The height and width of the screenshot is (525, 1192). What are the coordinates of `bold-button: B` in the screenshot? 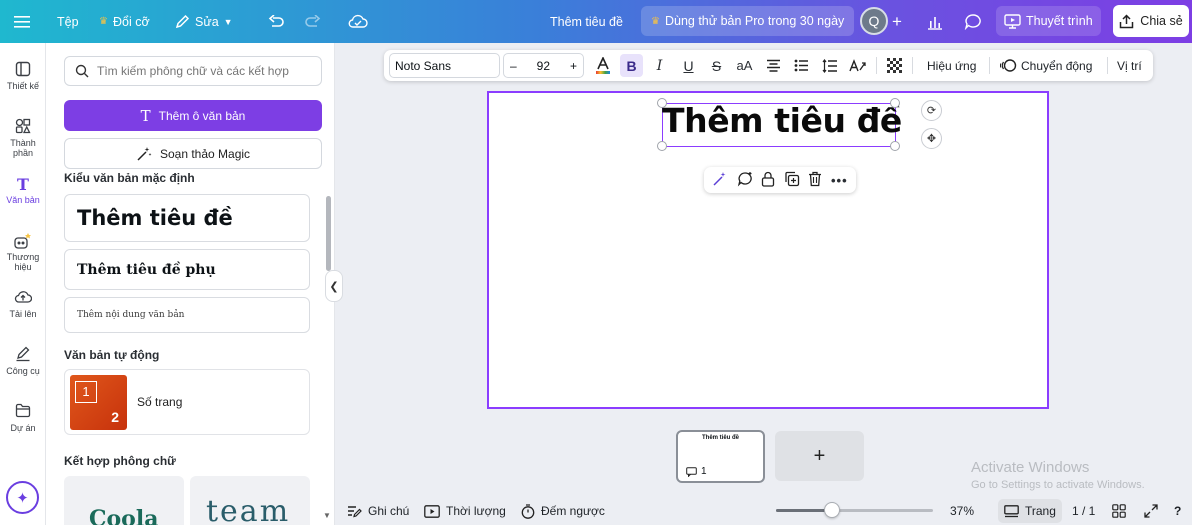 It's located at (631, 65).